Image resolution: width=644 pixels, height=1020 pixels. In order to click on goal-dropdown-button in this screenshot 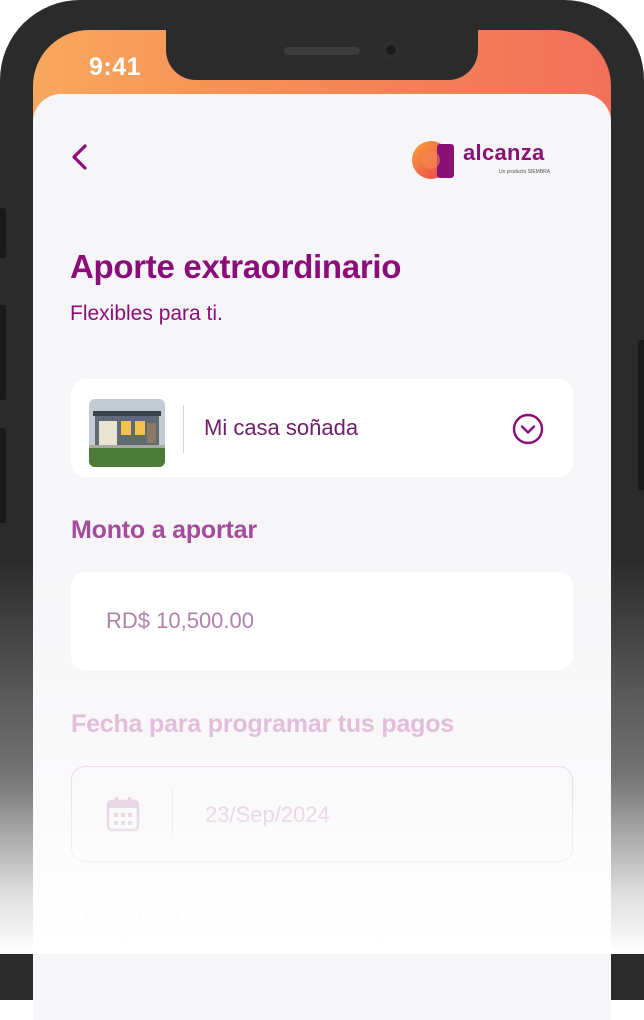, I will do `click(528, 429)`.